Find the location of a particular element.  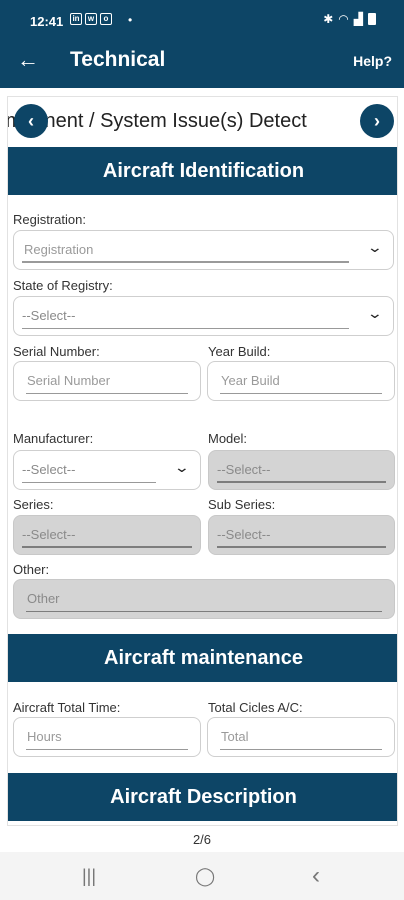

total-time-input: Hours is located at coordinates (107, 737).